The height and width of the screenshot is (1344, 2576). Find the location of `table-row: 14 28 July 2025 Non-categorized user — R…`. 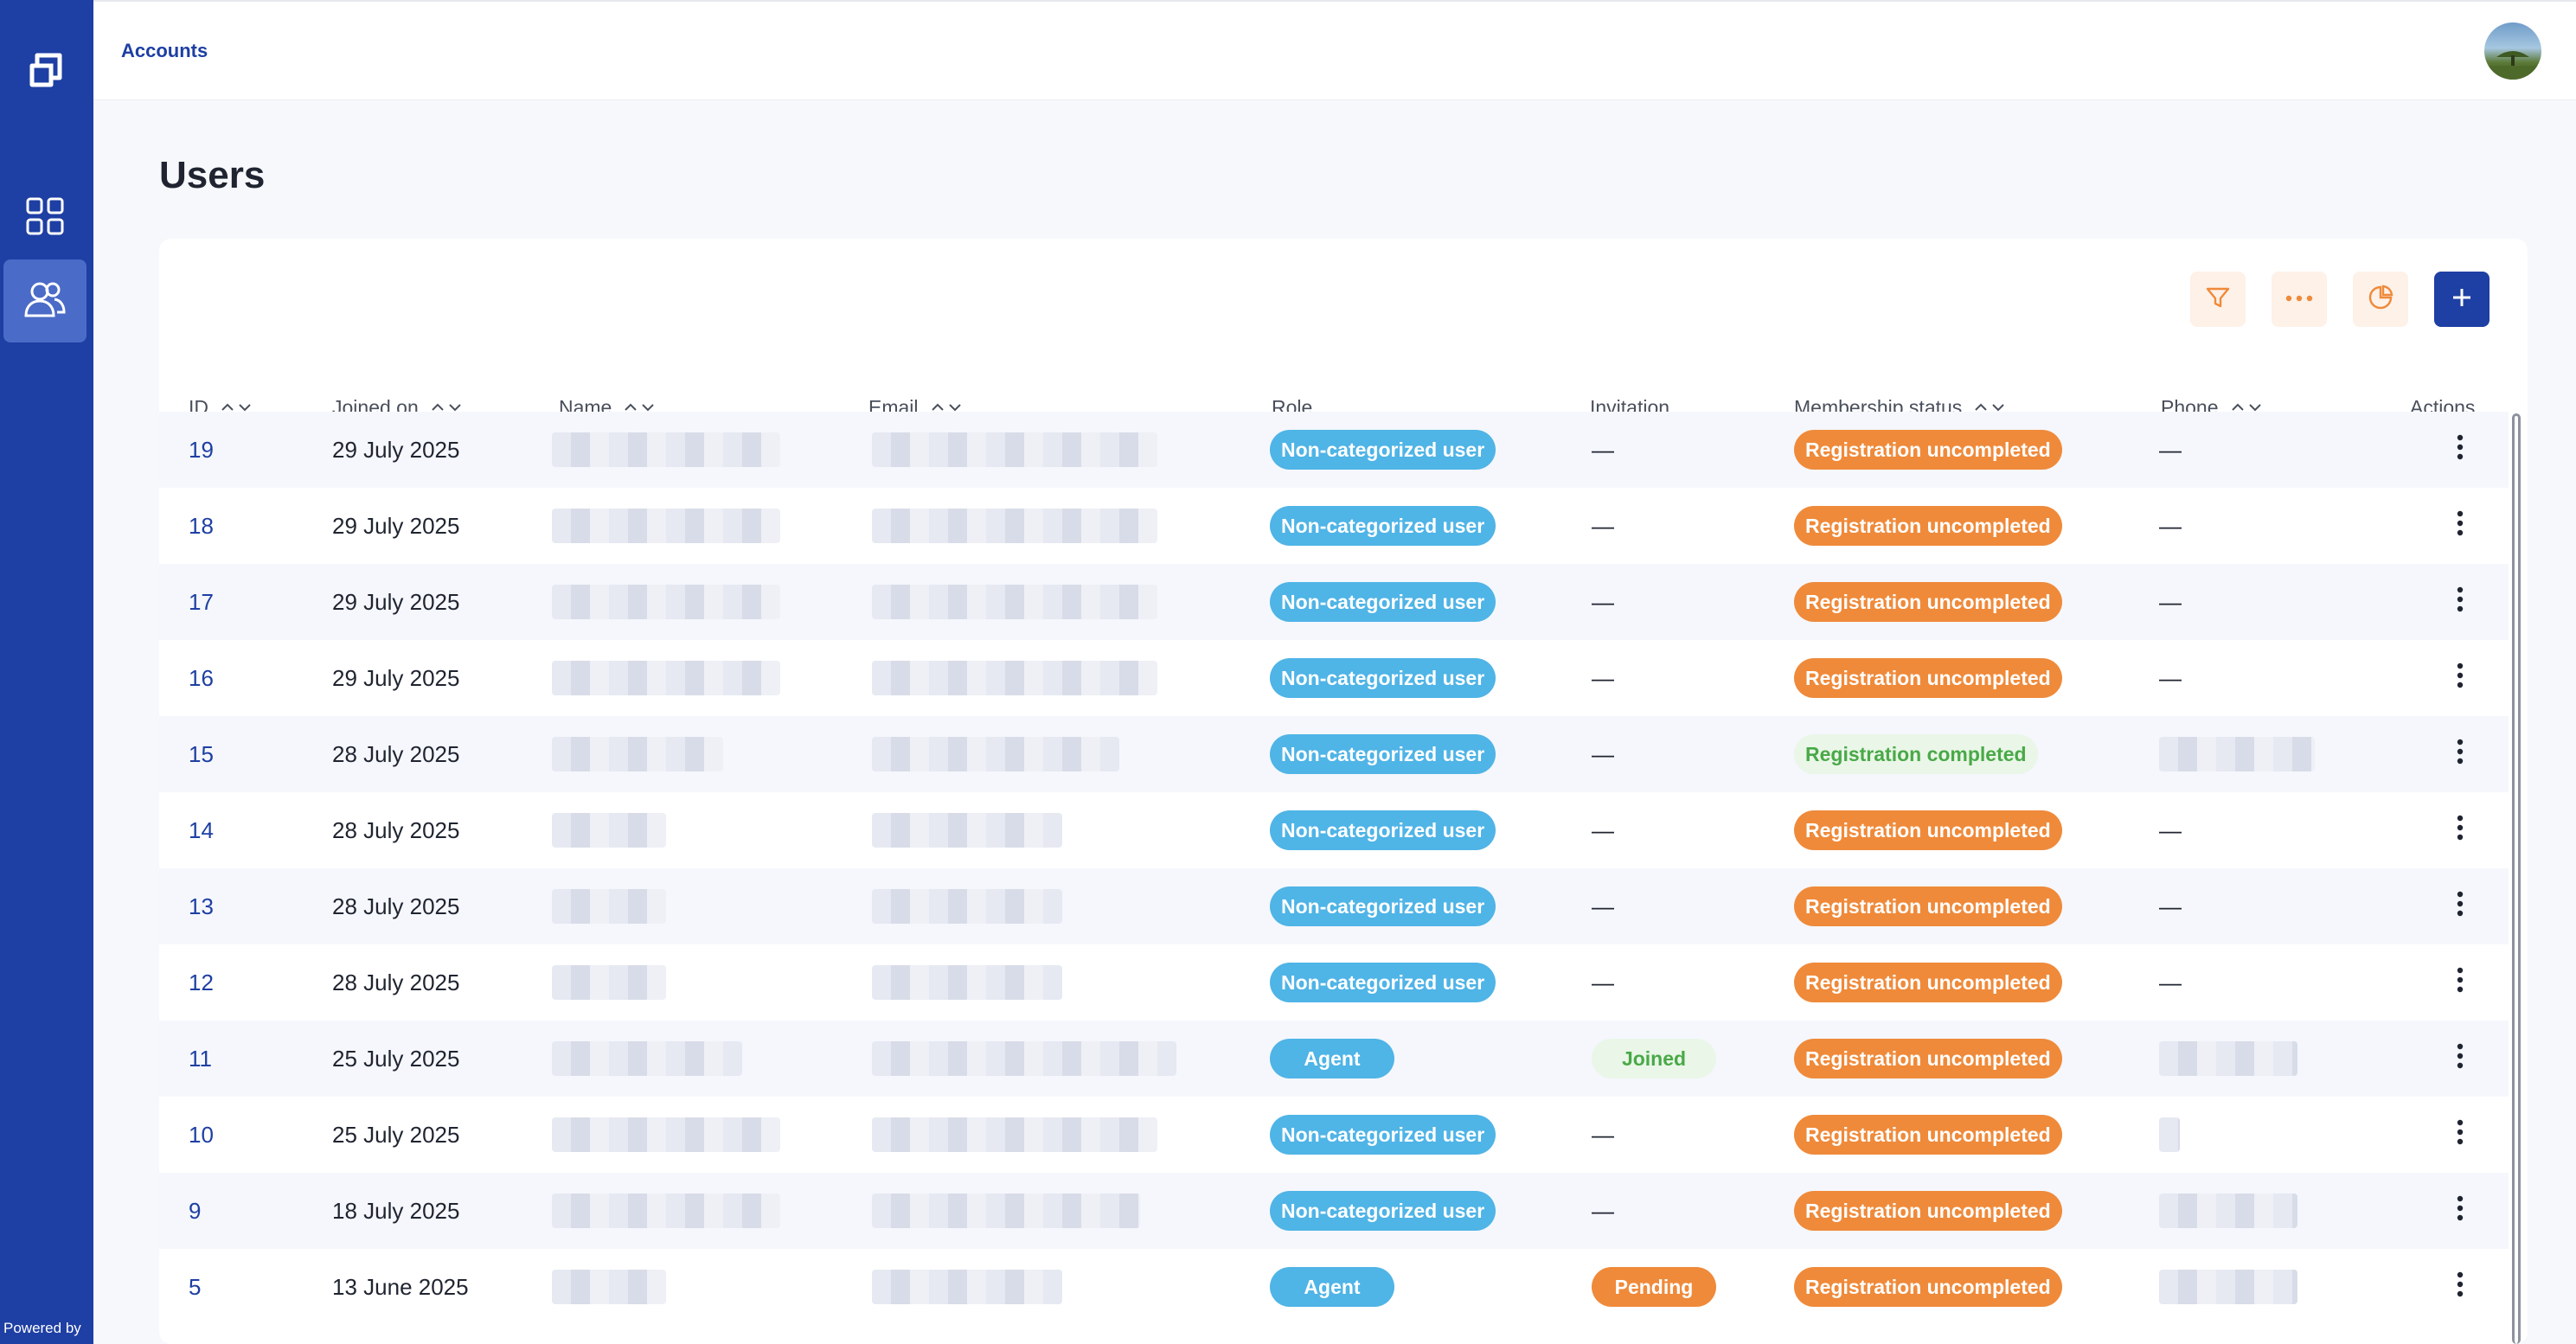

table-row: 14 28 July 2025 Non-categorized user — R… is located at coordinates (1334, 830).